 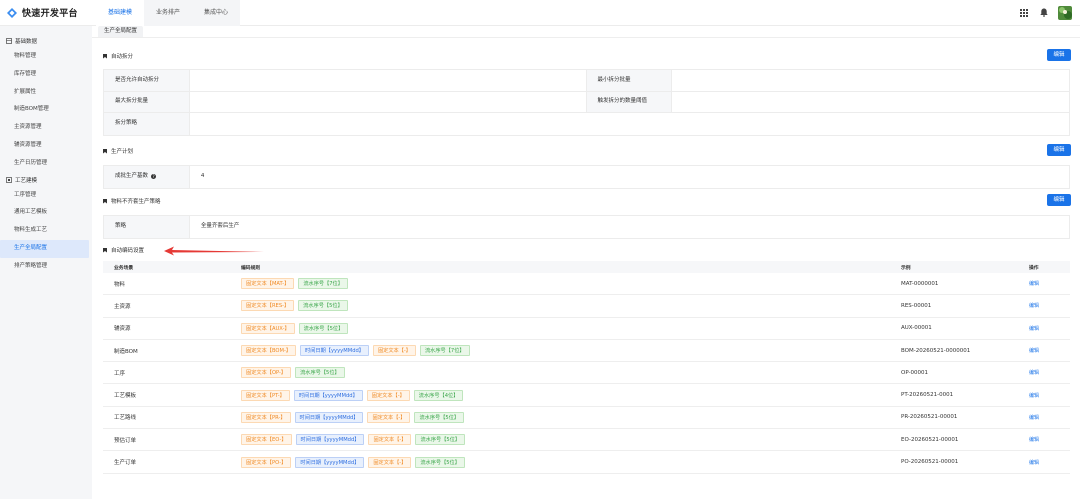 What do you see at coordinates (560, 328) in the screenshot?
I see `rule-cell: 固定文本【AUX-】 流水序号【5位】` at bounding box center [560, 328].